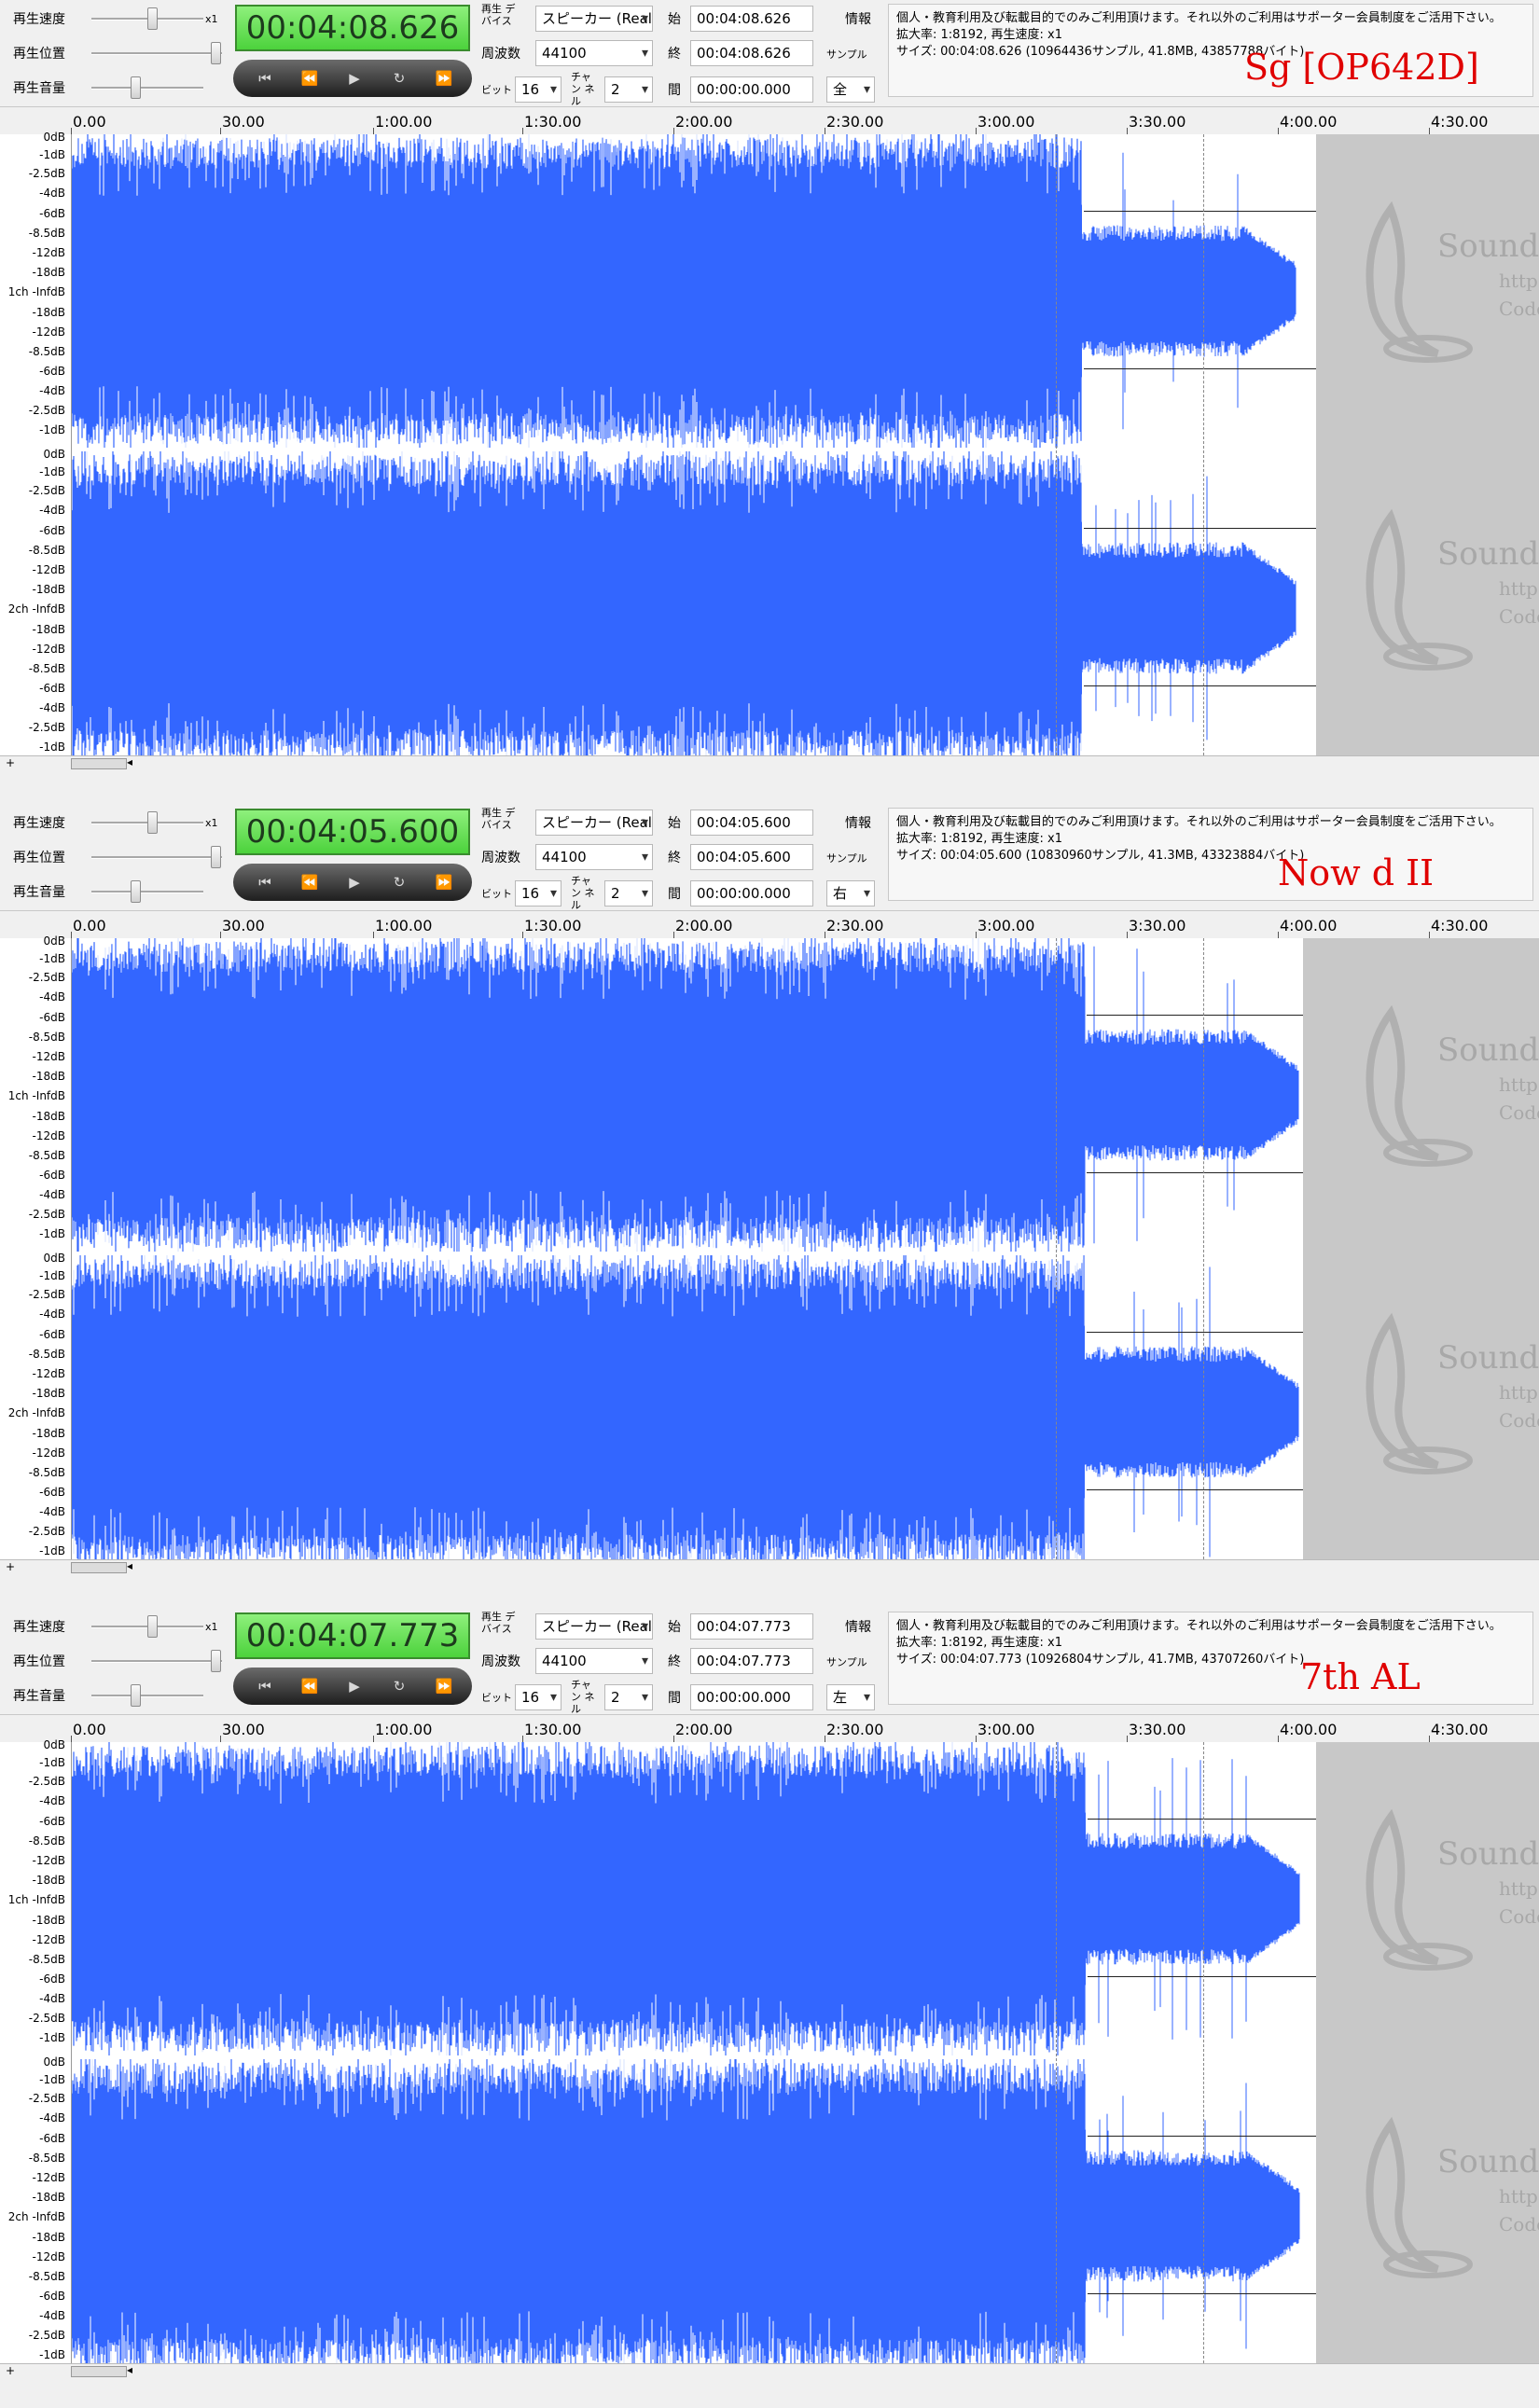 This screenshot has width=1539, height=2408. Describe the element at coordinates (751, 19) in the screenshot. I see `start-time-field: 00:04:08.626` at that location.